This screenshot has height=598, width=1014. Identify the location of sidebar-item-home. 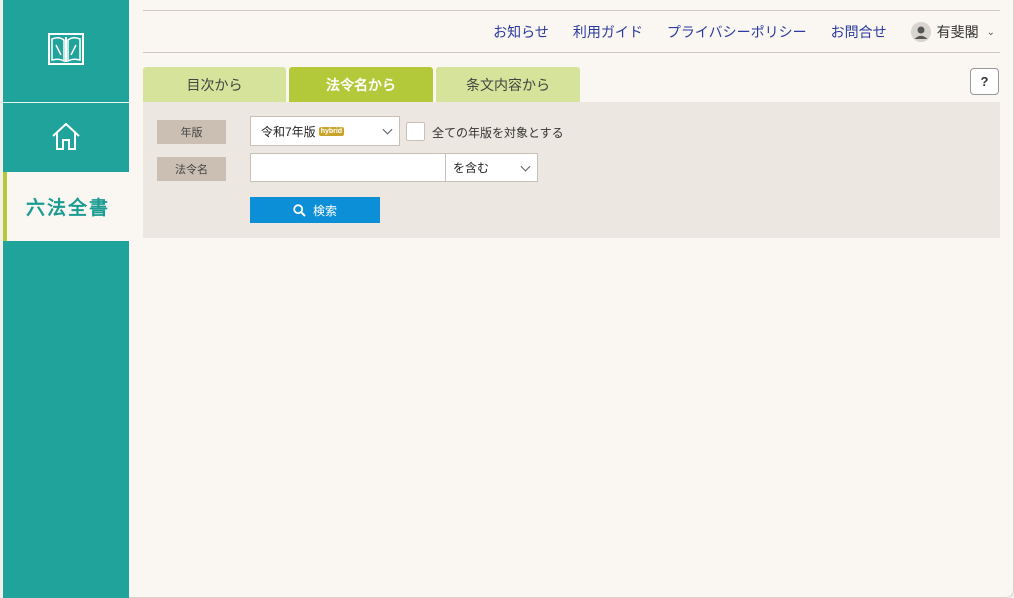
(66, 137).